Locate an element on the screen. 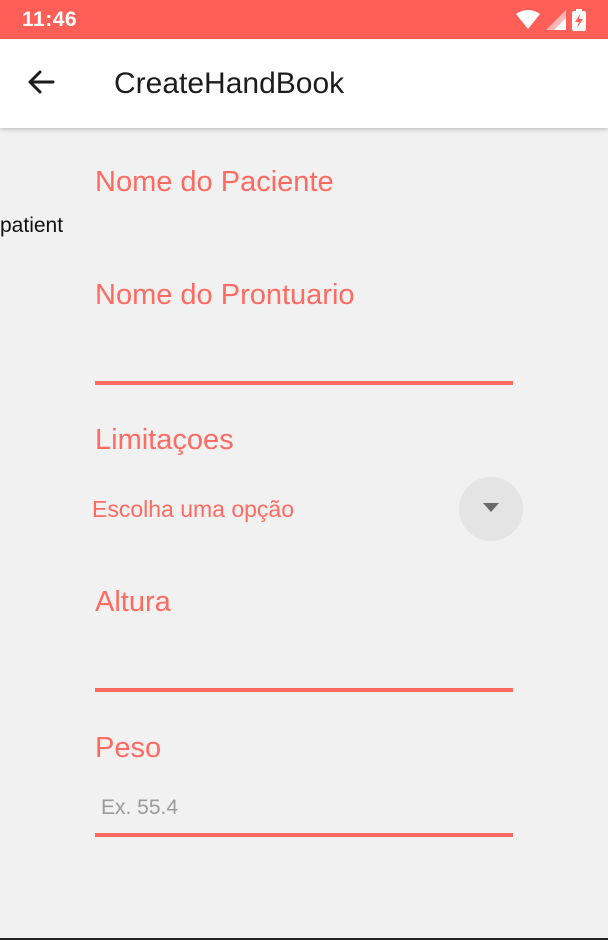 The image size is (608, 940). page-title: CreateHandBook is located at coordinates (229, 83).